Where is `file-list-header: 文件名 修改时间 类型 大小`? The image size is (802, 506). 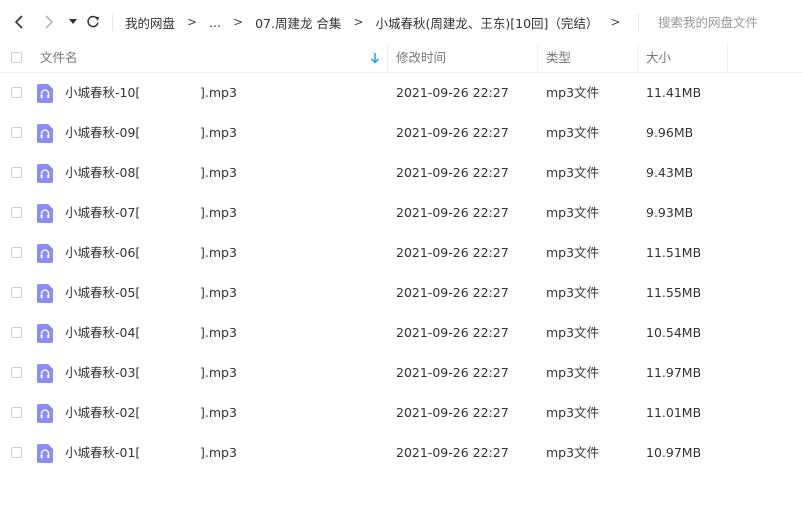
file-list-header: 文件名 修改时间 类型 大小 is located at coordinates (401, 58).